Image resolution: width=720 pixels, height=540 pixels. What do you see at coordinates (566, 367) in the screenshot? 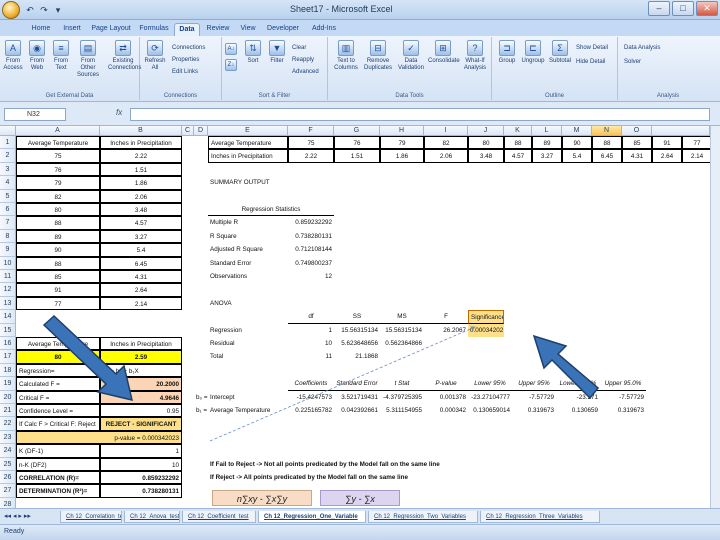
I see `arrow-to-significance-f` at bounding box center [566, 367].